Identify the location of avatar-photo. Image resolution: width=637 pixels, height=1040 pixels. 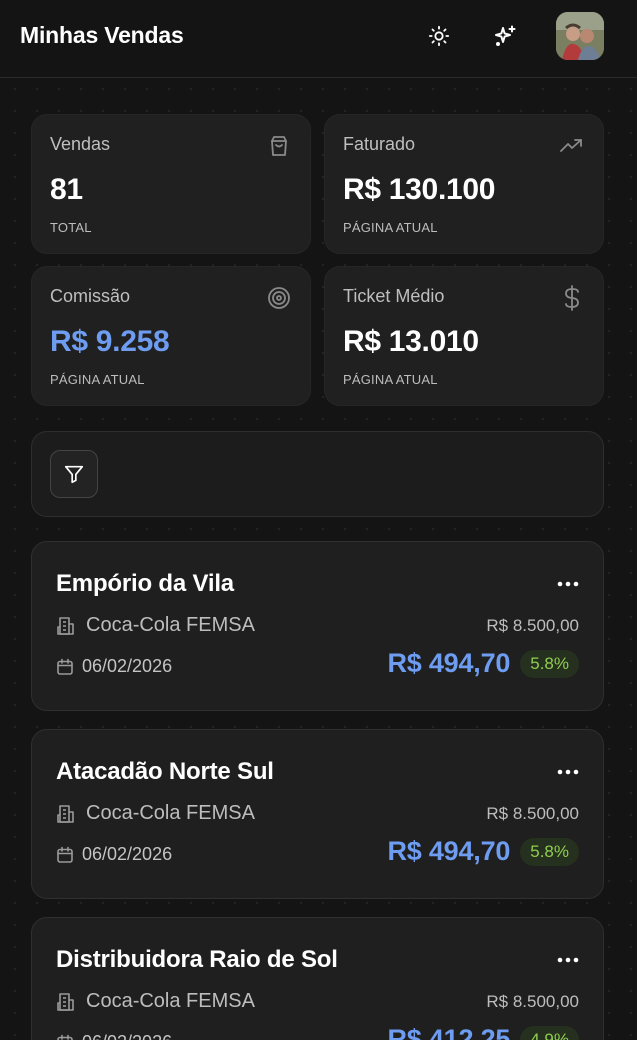
(580, 36).